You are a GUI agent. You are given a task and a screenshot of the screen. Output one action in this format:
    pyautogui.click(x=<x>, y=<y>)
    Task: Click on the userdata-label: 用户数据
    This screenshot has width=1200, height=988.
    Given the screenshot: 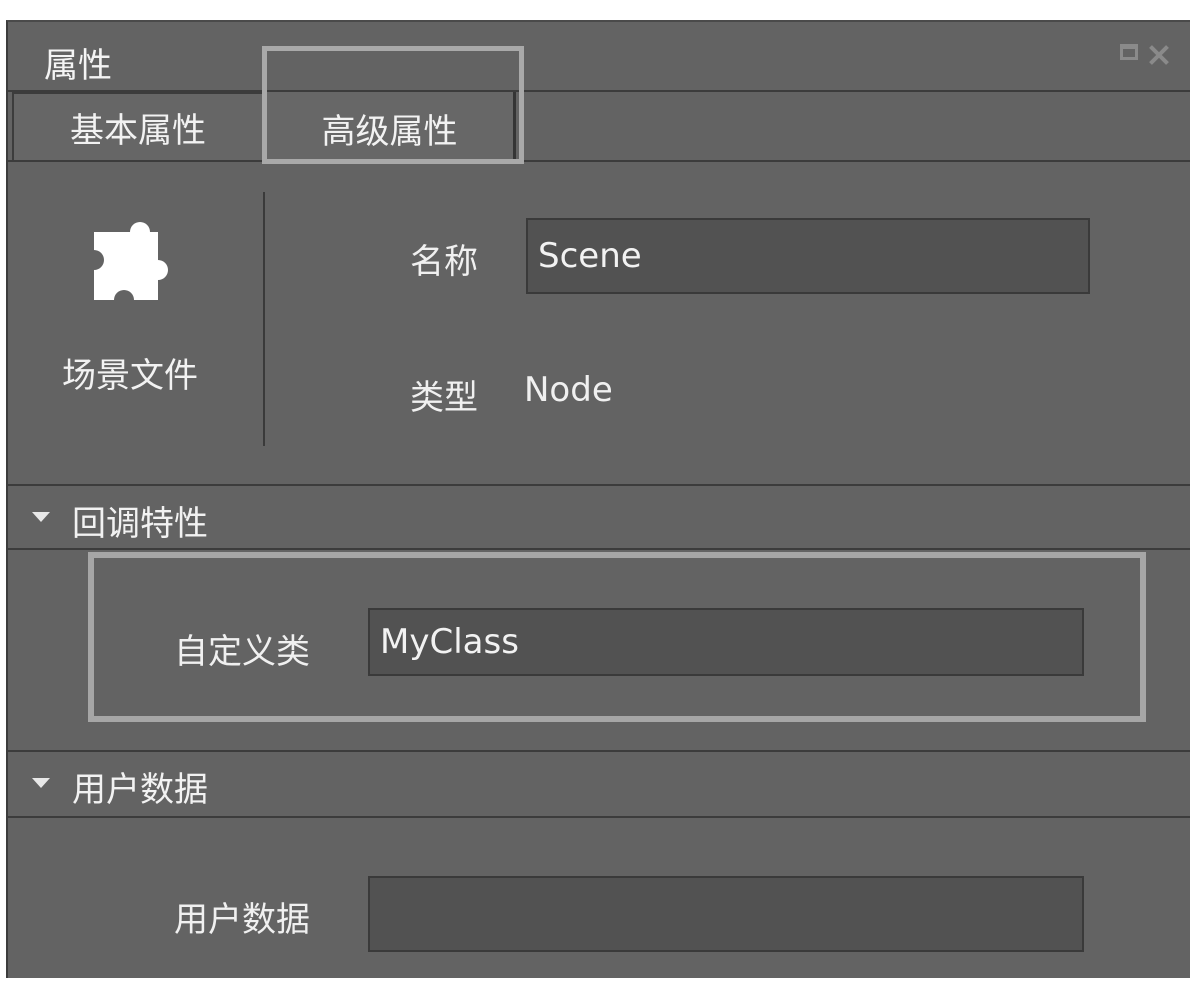 What is the action you would take?
    pyautogui.click(x=242, y=920)
    